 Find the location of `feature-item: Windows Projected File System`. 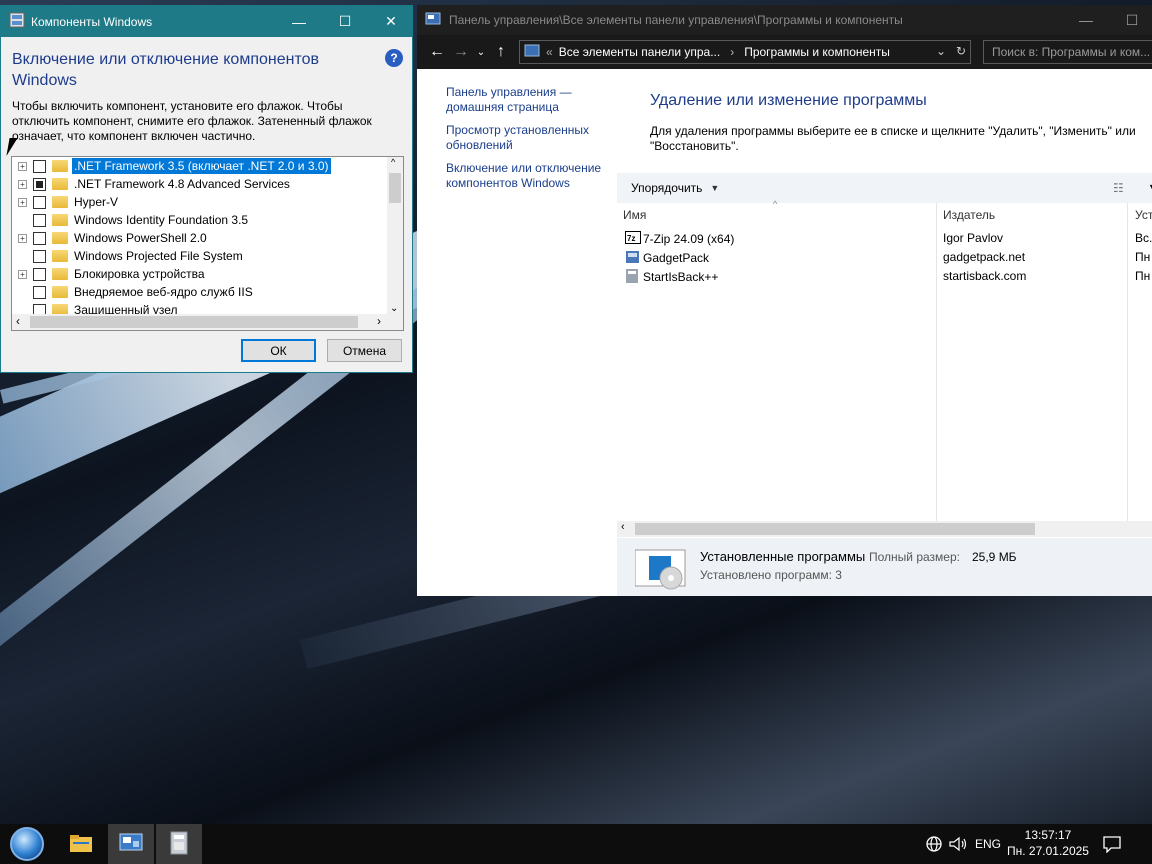

feature-item: Windows Projected File System is located at coordinates (128, 256).